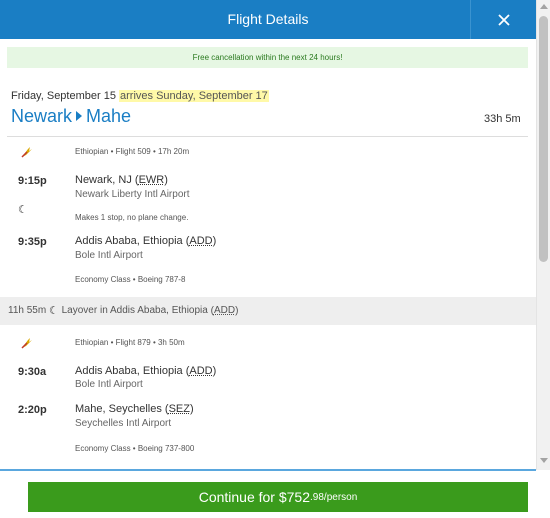  I want to click on divider, so click(267, 136).